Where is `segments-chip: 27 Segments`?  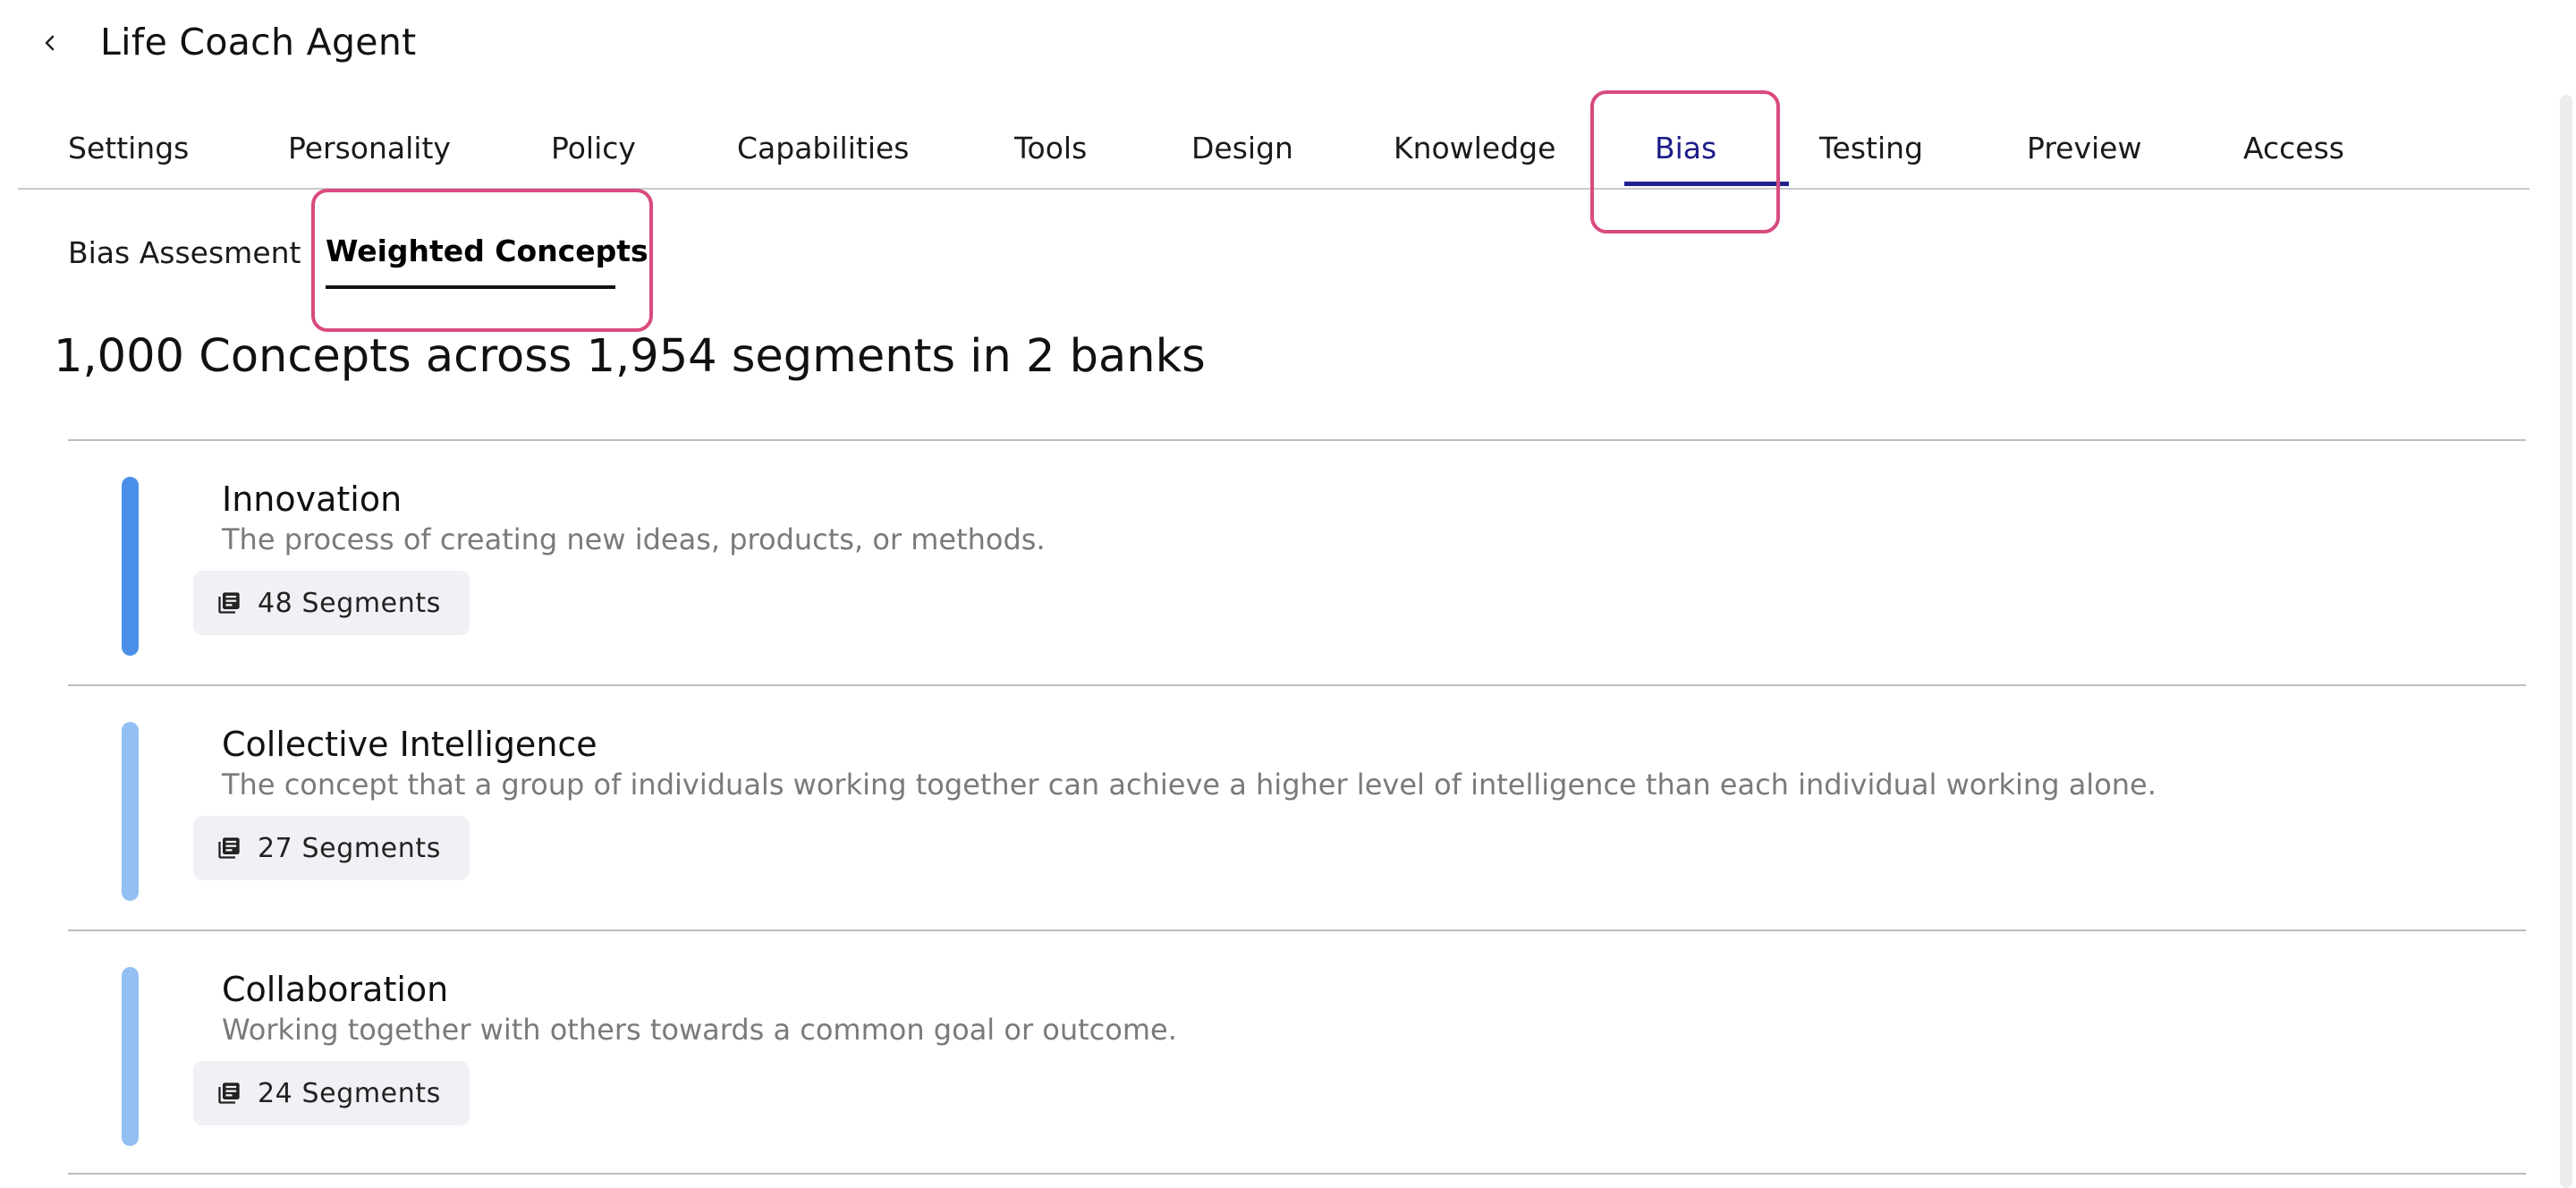 segments-chip: 27 Segments is located at coordinates (331, 848).